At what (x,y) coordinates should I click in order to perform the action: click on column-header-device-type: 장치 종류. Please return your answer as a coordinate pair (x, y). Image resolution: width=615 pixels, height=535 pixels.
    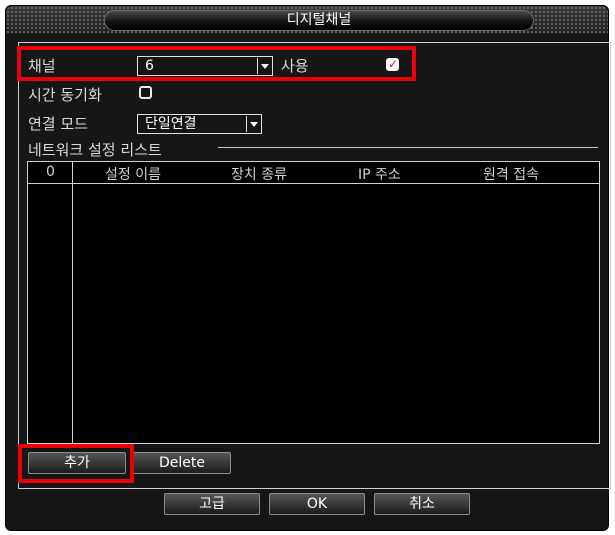
    Looking at the image, I should click on (259, 175).